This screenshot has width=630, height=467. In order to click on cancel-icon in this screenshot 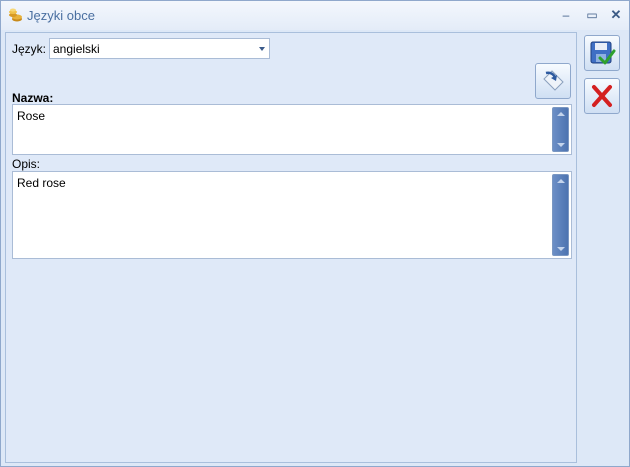, I will do `click(602, 96)`.